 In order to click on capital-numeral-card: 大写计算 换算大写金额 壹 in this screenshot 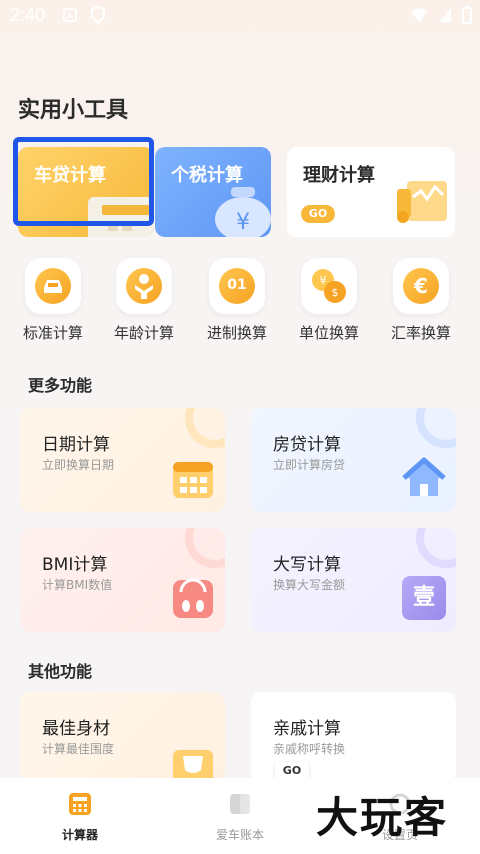, I will do `click(353, 580)`.